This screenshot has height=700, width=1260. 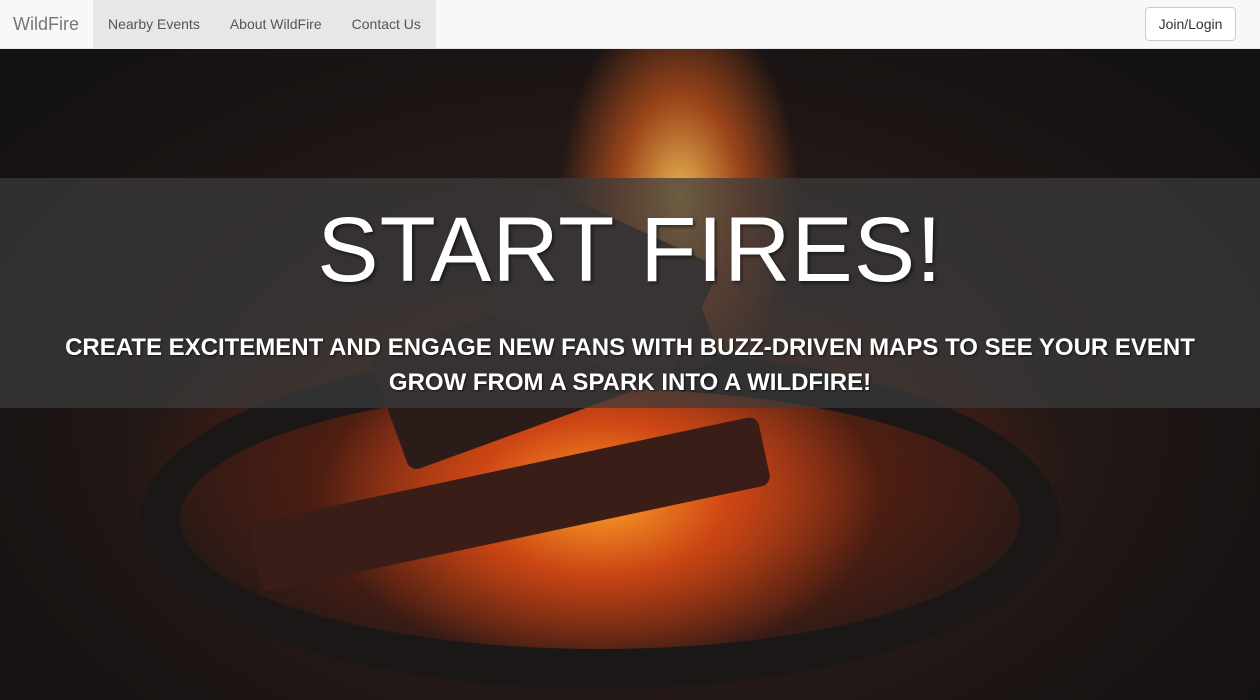 I want to click on join-login-button: Join/Login, so click(x=1190, y=24).